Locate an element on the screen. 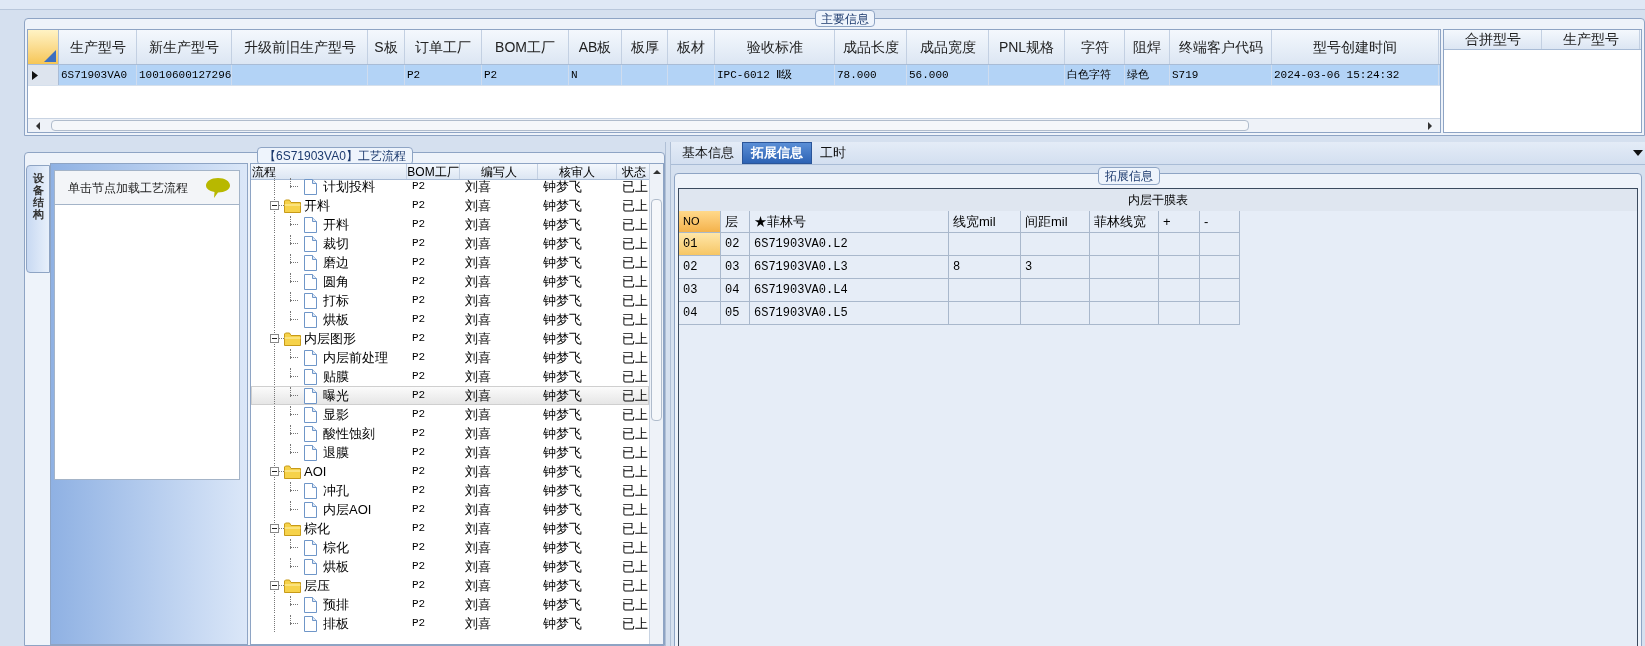 Image resolution: width=1645 pixels, height=646 pixels. horizontal-scrollbar is located at coordinates (734, 125).